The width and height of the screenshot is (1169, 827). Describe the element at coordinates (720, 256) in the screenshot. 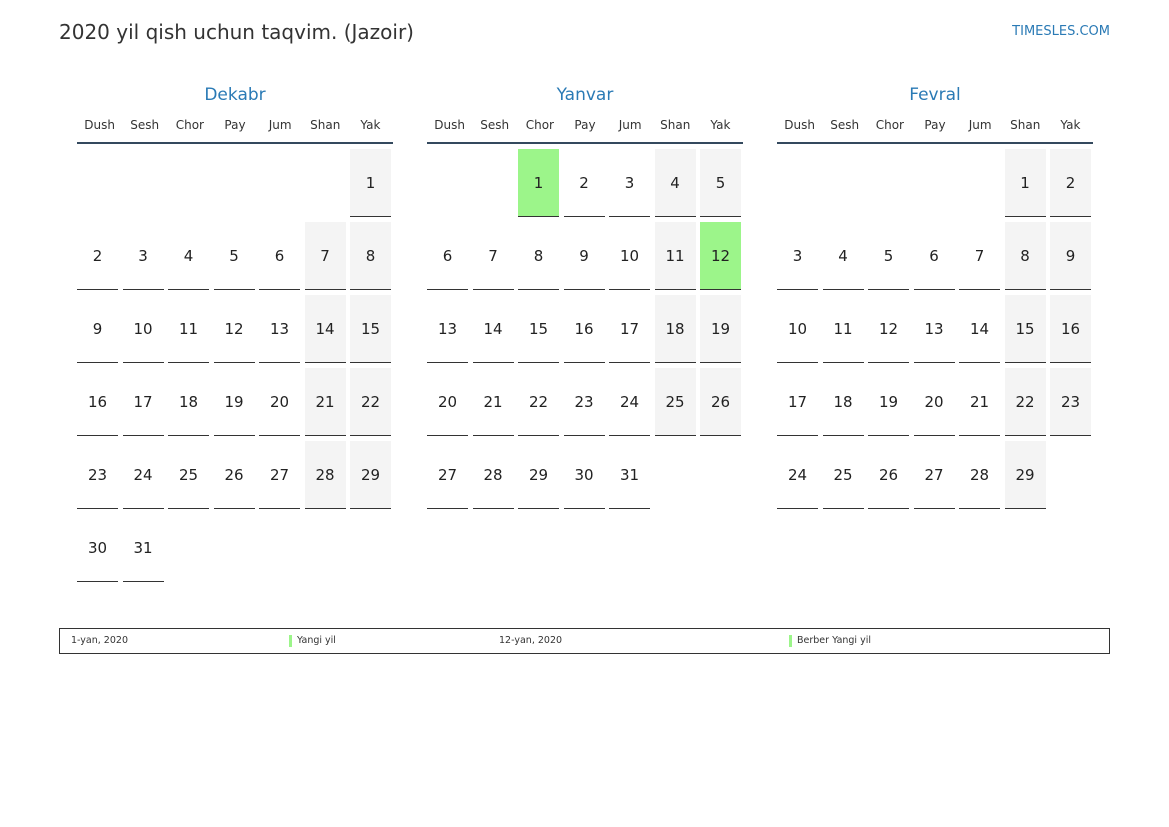

I see `holiday-day-cell: 12` at that location.